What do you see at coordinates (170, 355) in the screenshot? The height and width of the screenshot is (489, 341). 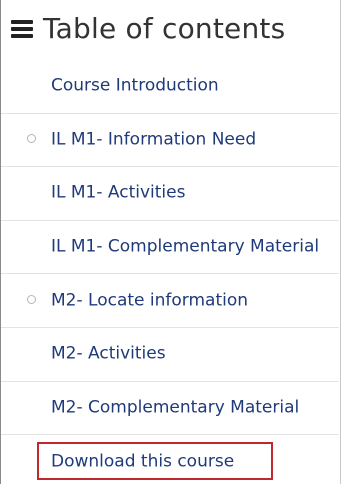 I see `toc-item-m2-activities: M2- Activities` at bounding box center [170, 355].